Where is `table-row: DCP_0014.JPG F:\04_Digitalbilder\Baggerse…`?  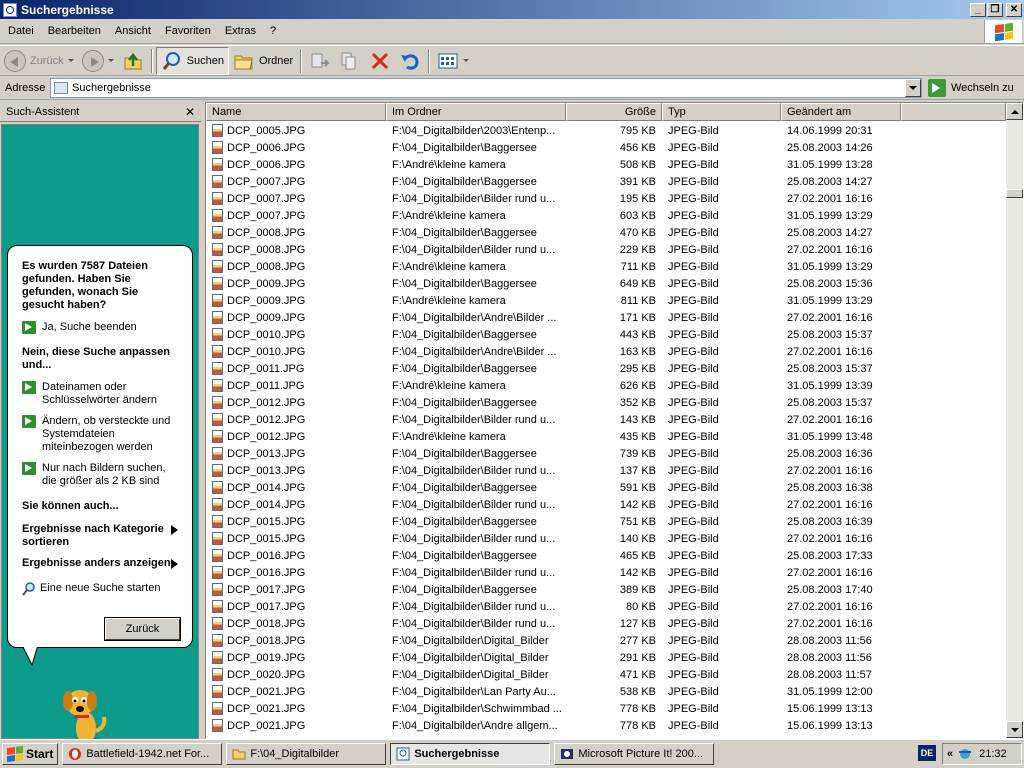 table-row: DCP_0014.JPG F:\04_Digitalbilder\Baggerse… is located at coordinates (606, 487).